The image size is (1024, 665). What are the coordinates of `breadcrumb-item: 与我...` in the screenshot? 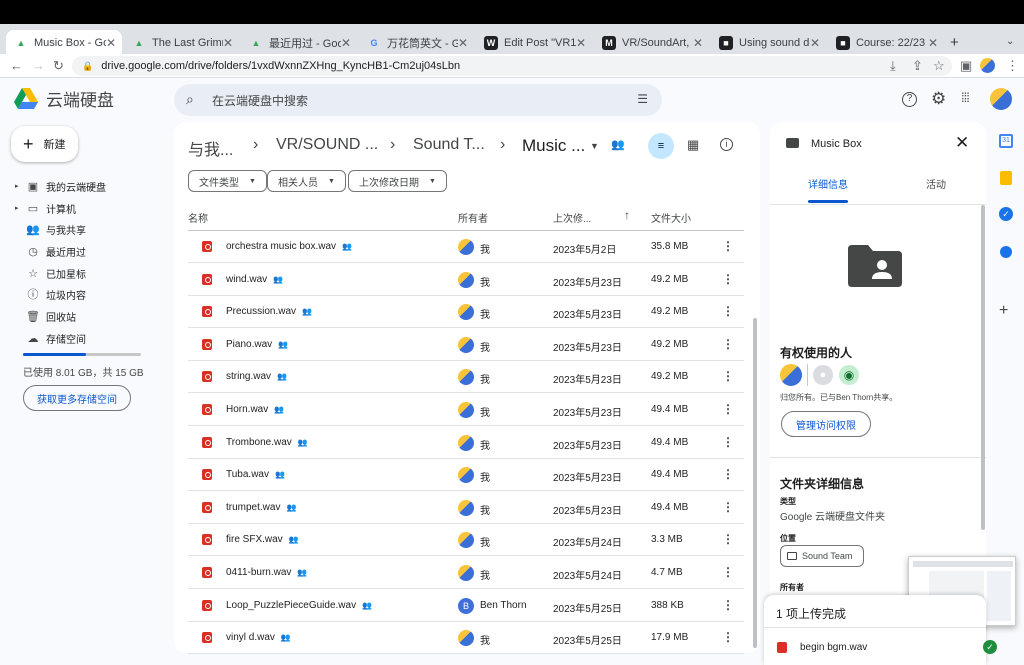 It's located at (210, 148).